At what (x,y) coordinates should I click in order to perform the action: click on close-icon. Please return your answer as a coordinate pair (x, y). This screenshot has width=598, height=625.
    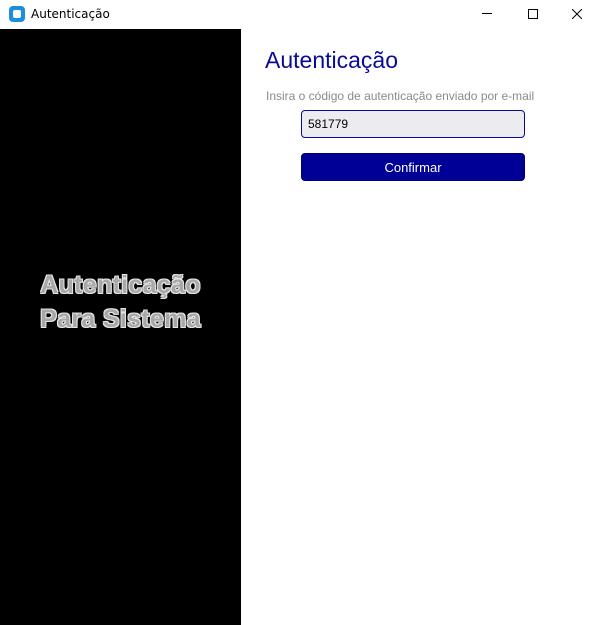
    Looking at the image, I should click on (577, 14).